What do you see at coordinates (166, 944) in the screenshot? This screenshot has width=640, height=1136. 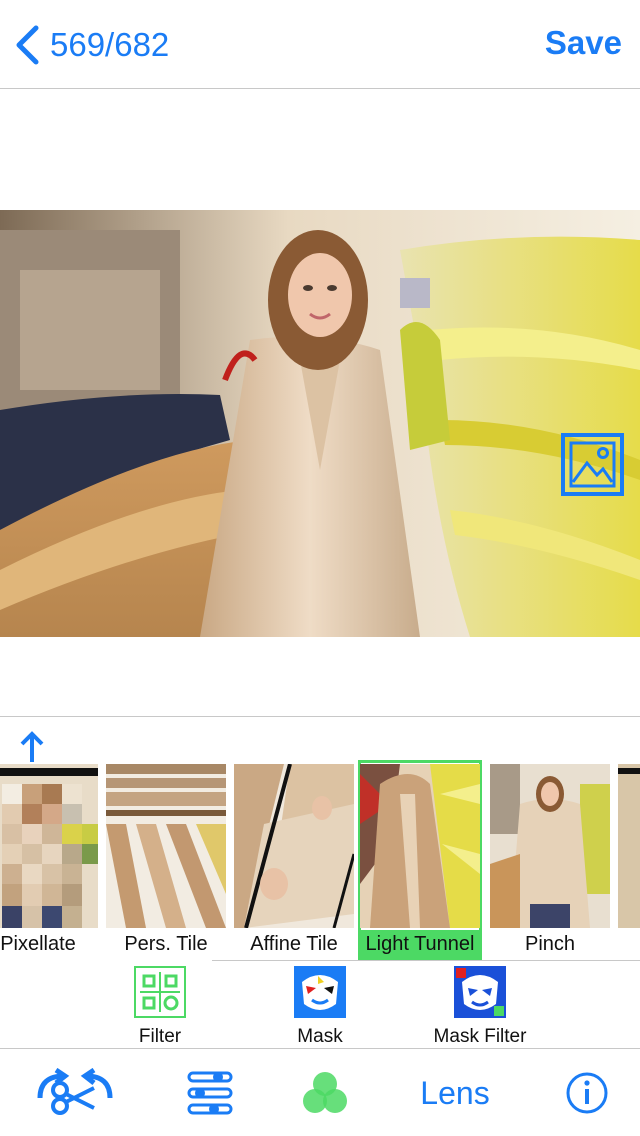 I see `filter-label-pers-tile: Pers. Tile` at bounding box center [166, 944].